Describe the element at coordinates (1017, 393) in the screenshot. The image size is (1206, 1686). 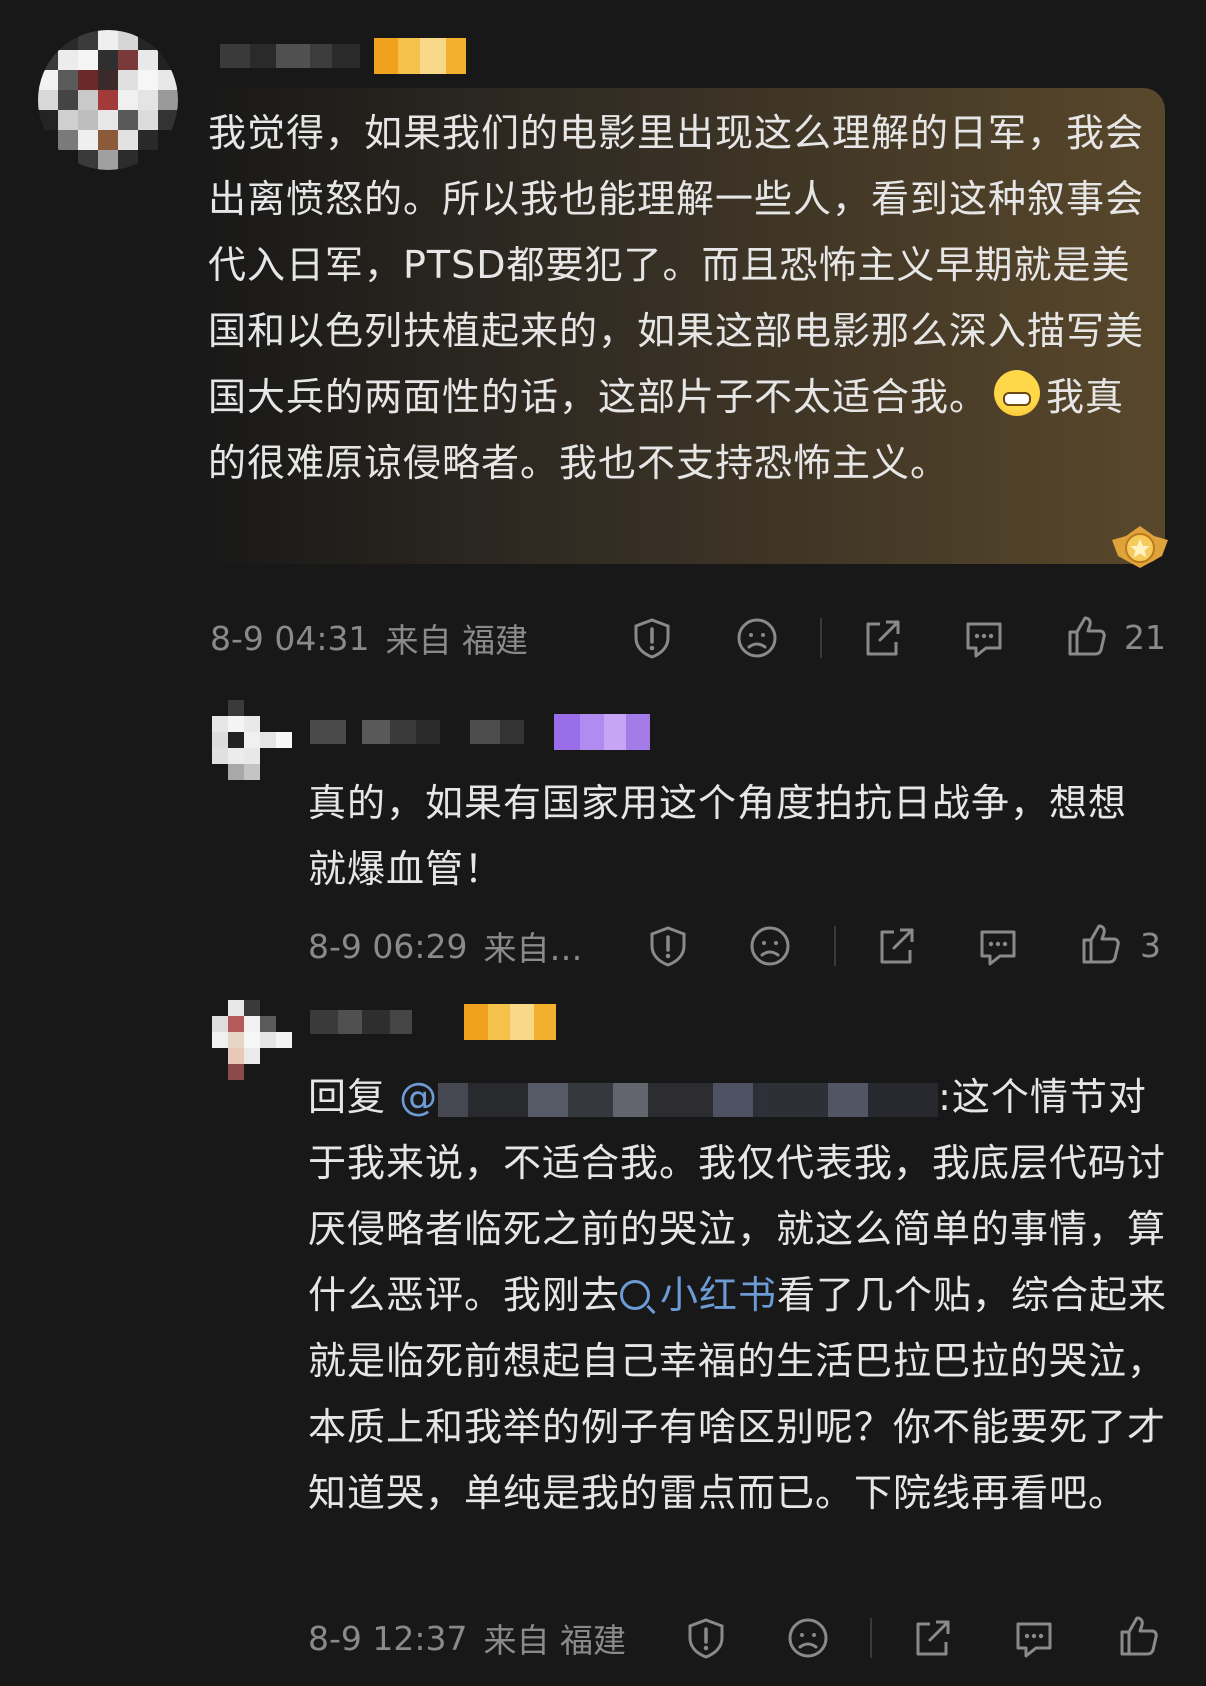
I see `grinning-face-emoji-icon` at that location.